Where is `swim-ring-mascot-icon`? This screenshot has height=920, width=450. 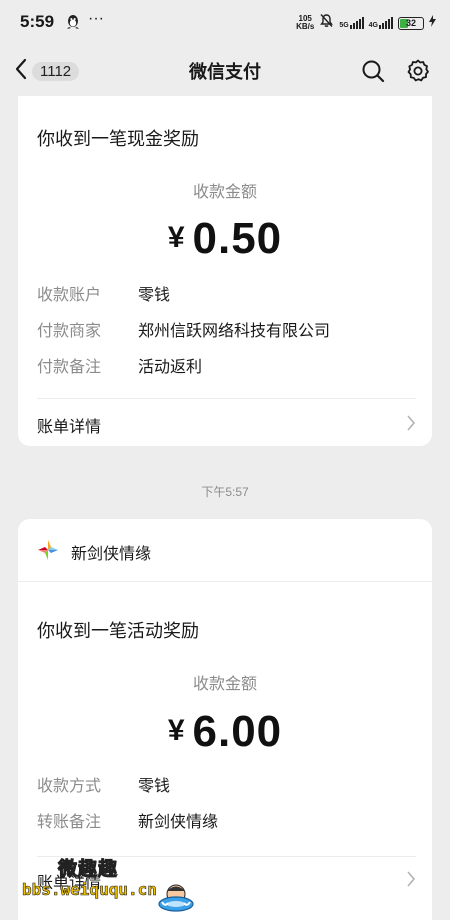 swim-ring-mascot-icon is located at coordinates (176, 896).